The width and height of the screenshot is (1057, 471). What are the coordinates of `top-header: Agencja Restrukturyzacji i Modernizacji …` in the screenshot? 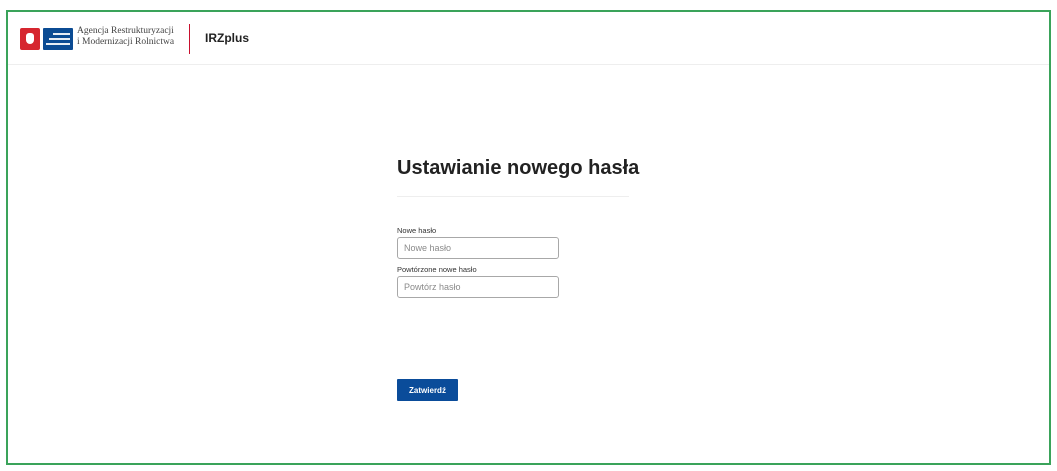 It's located at (528, 38).